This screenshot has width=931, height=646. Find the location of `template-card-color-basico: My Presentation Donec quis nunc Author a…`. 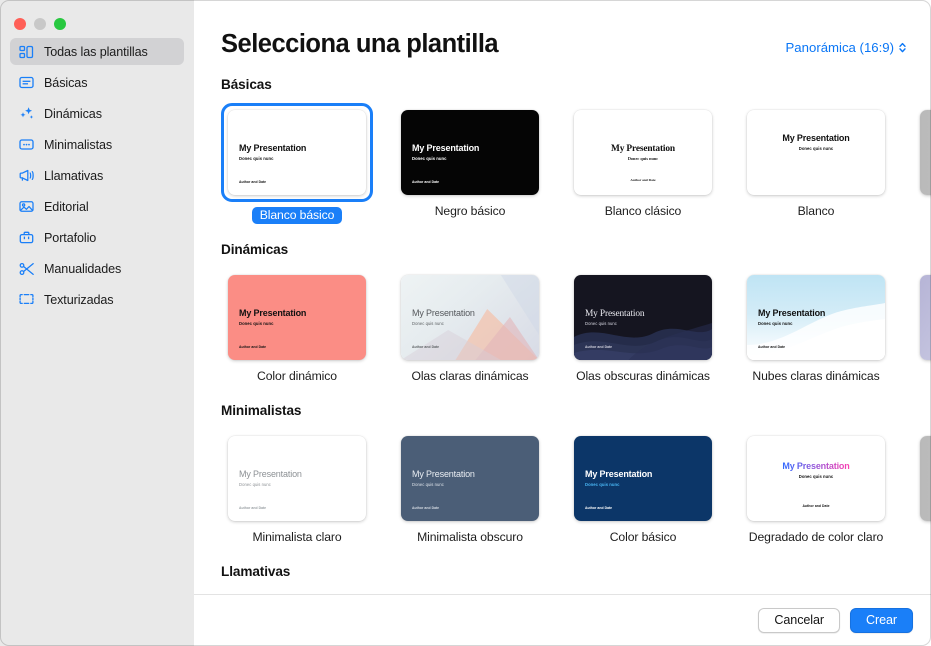

template-card-color-basico: My Presentation Donec quis nunc Author a… is located at coordinates (643, 487).